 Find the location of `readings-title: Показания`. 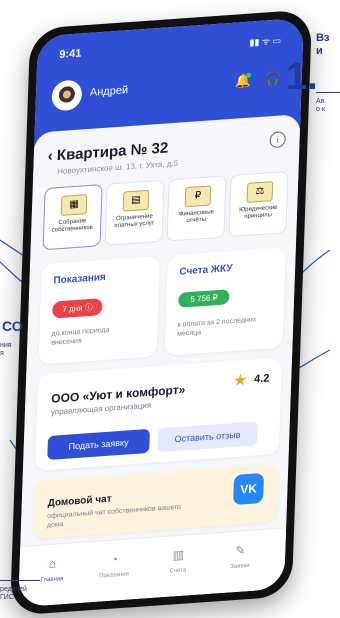

readings-title: Показания is located at coordinates (80, 279).